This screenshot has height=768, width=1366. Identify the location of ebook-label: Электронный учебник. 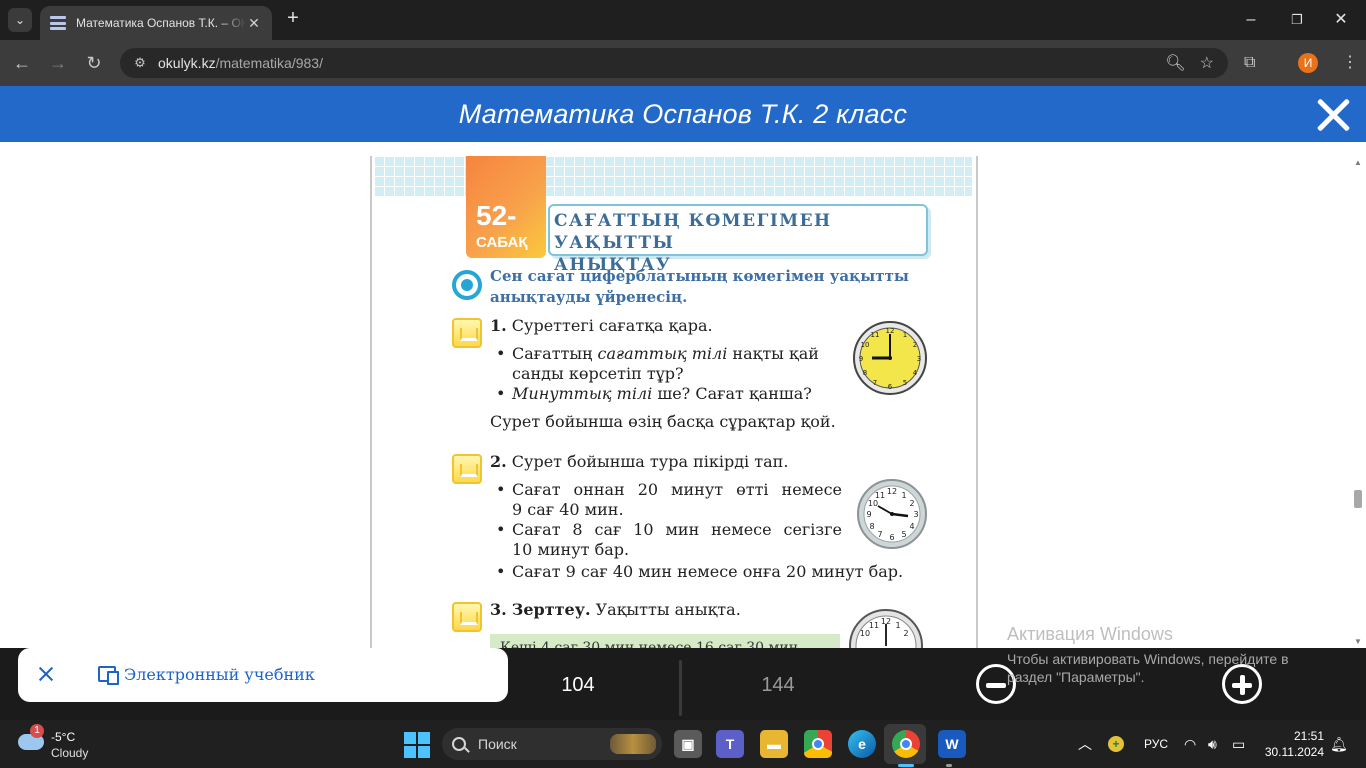
(219, 674).